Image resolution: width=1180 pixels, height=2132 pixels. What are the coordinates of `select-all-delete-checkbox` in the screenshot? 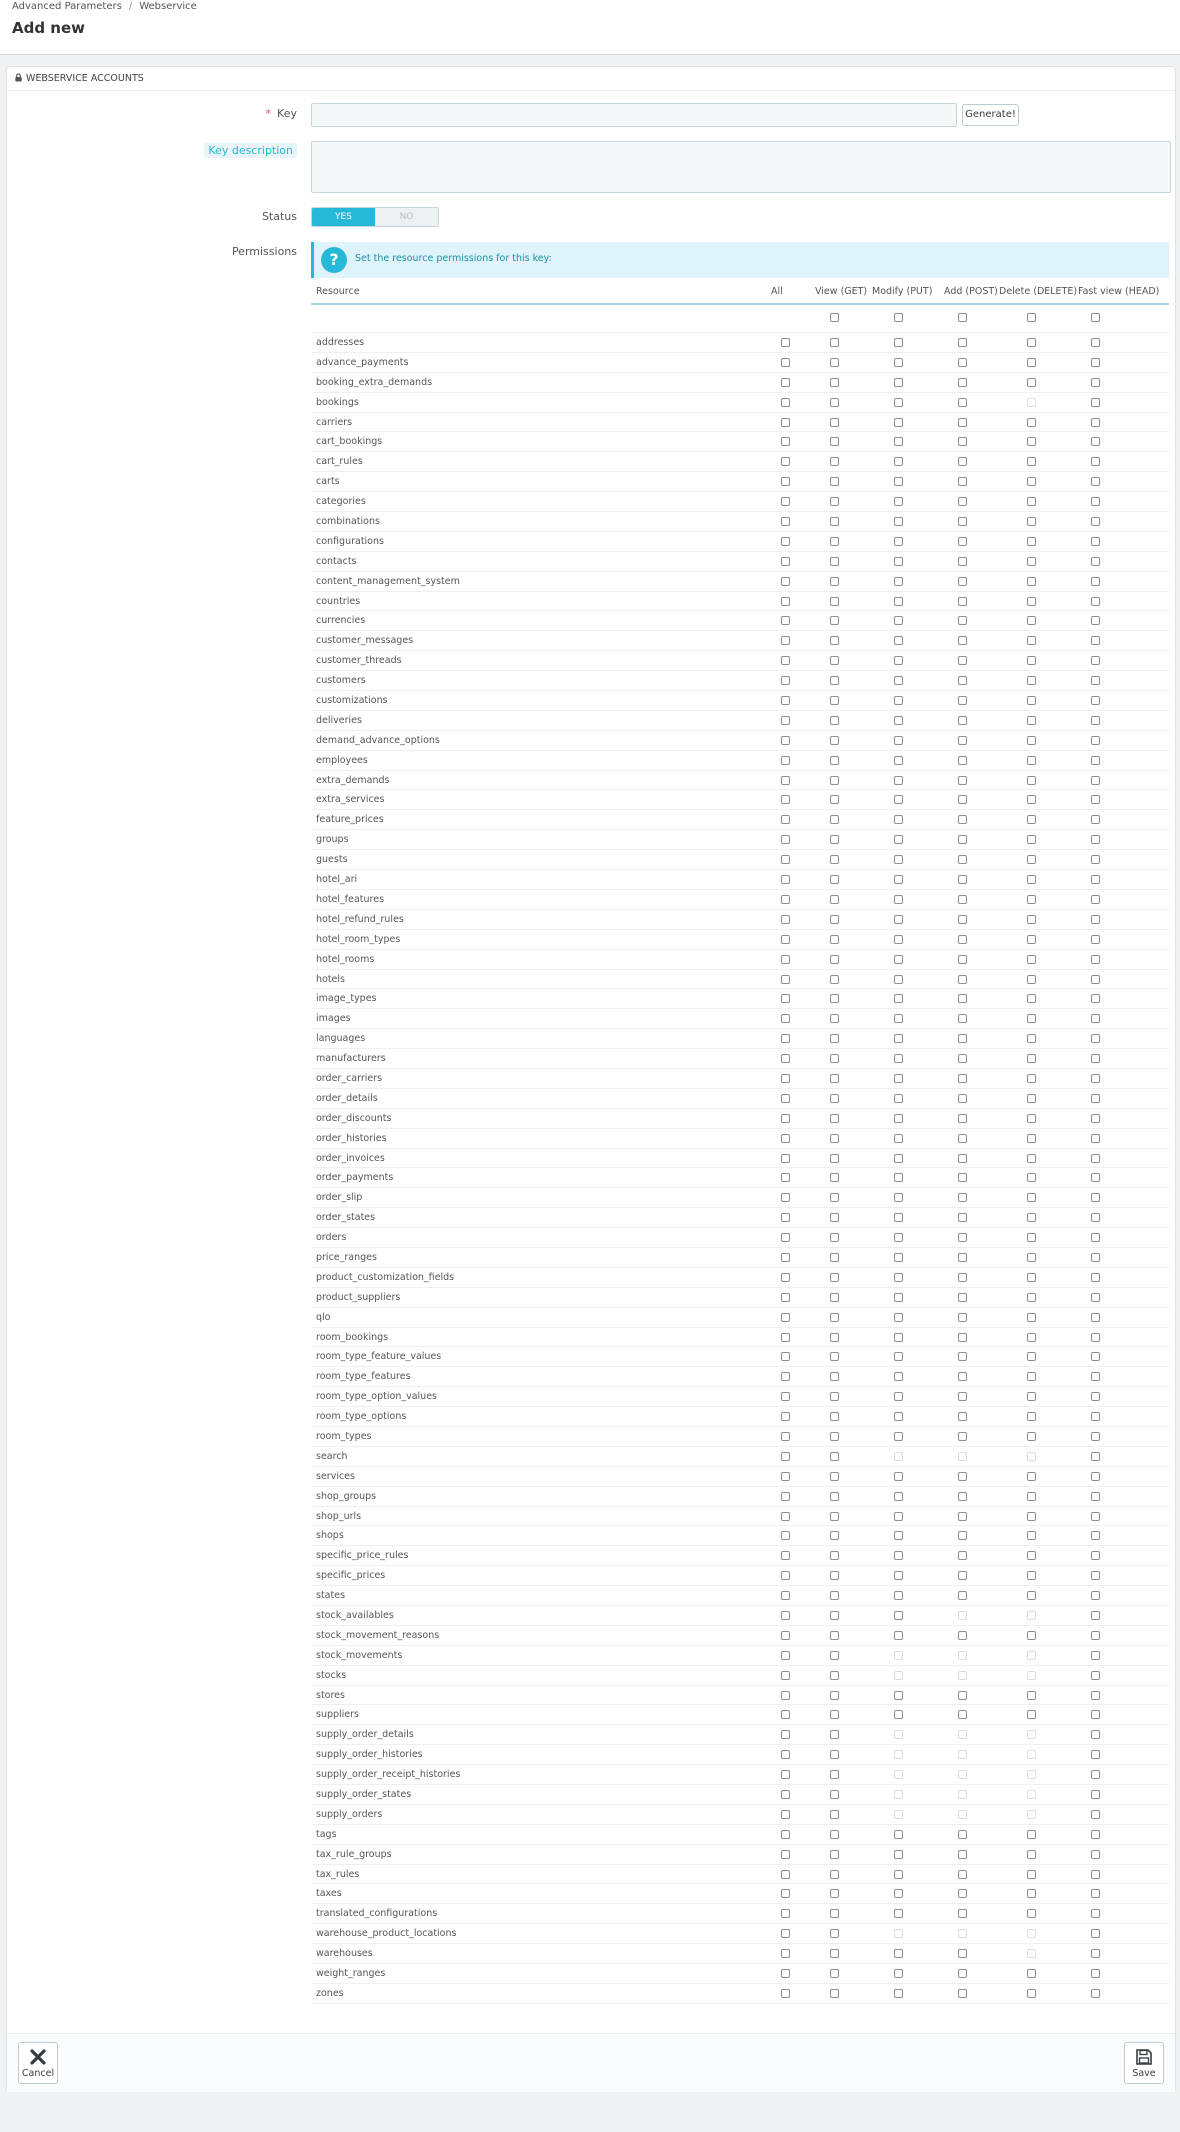 It's located at (1031, 317).